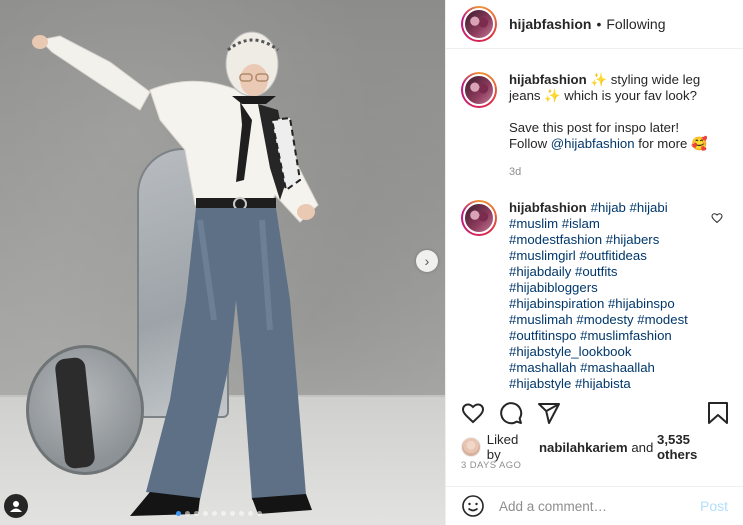 The height and width of the screenshot is (525, 743). What do you see at coordinates (605, 224) in the screenshot?
I see `hashtag-link: #muslim #islam` at bounding box center [605, 224].